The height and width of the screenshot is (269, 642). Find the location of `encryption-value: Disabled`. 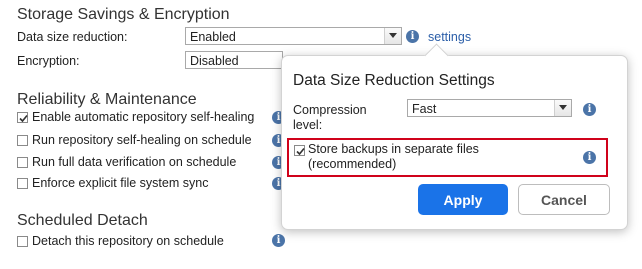

encryption-value: Disabled is located at coordinates (214, 61).